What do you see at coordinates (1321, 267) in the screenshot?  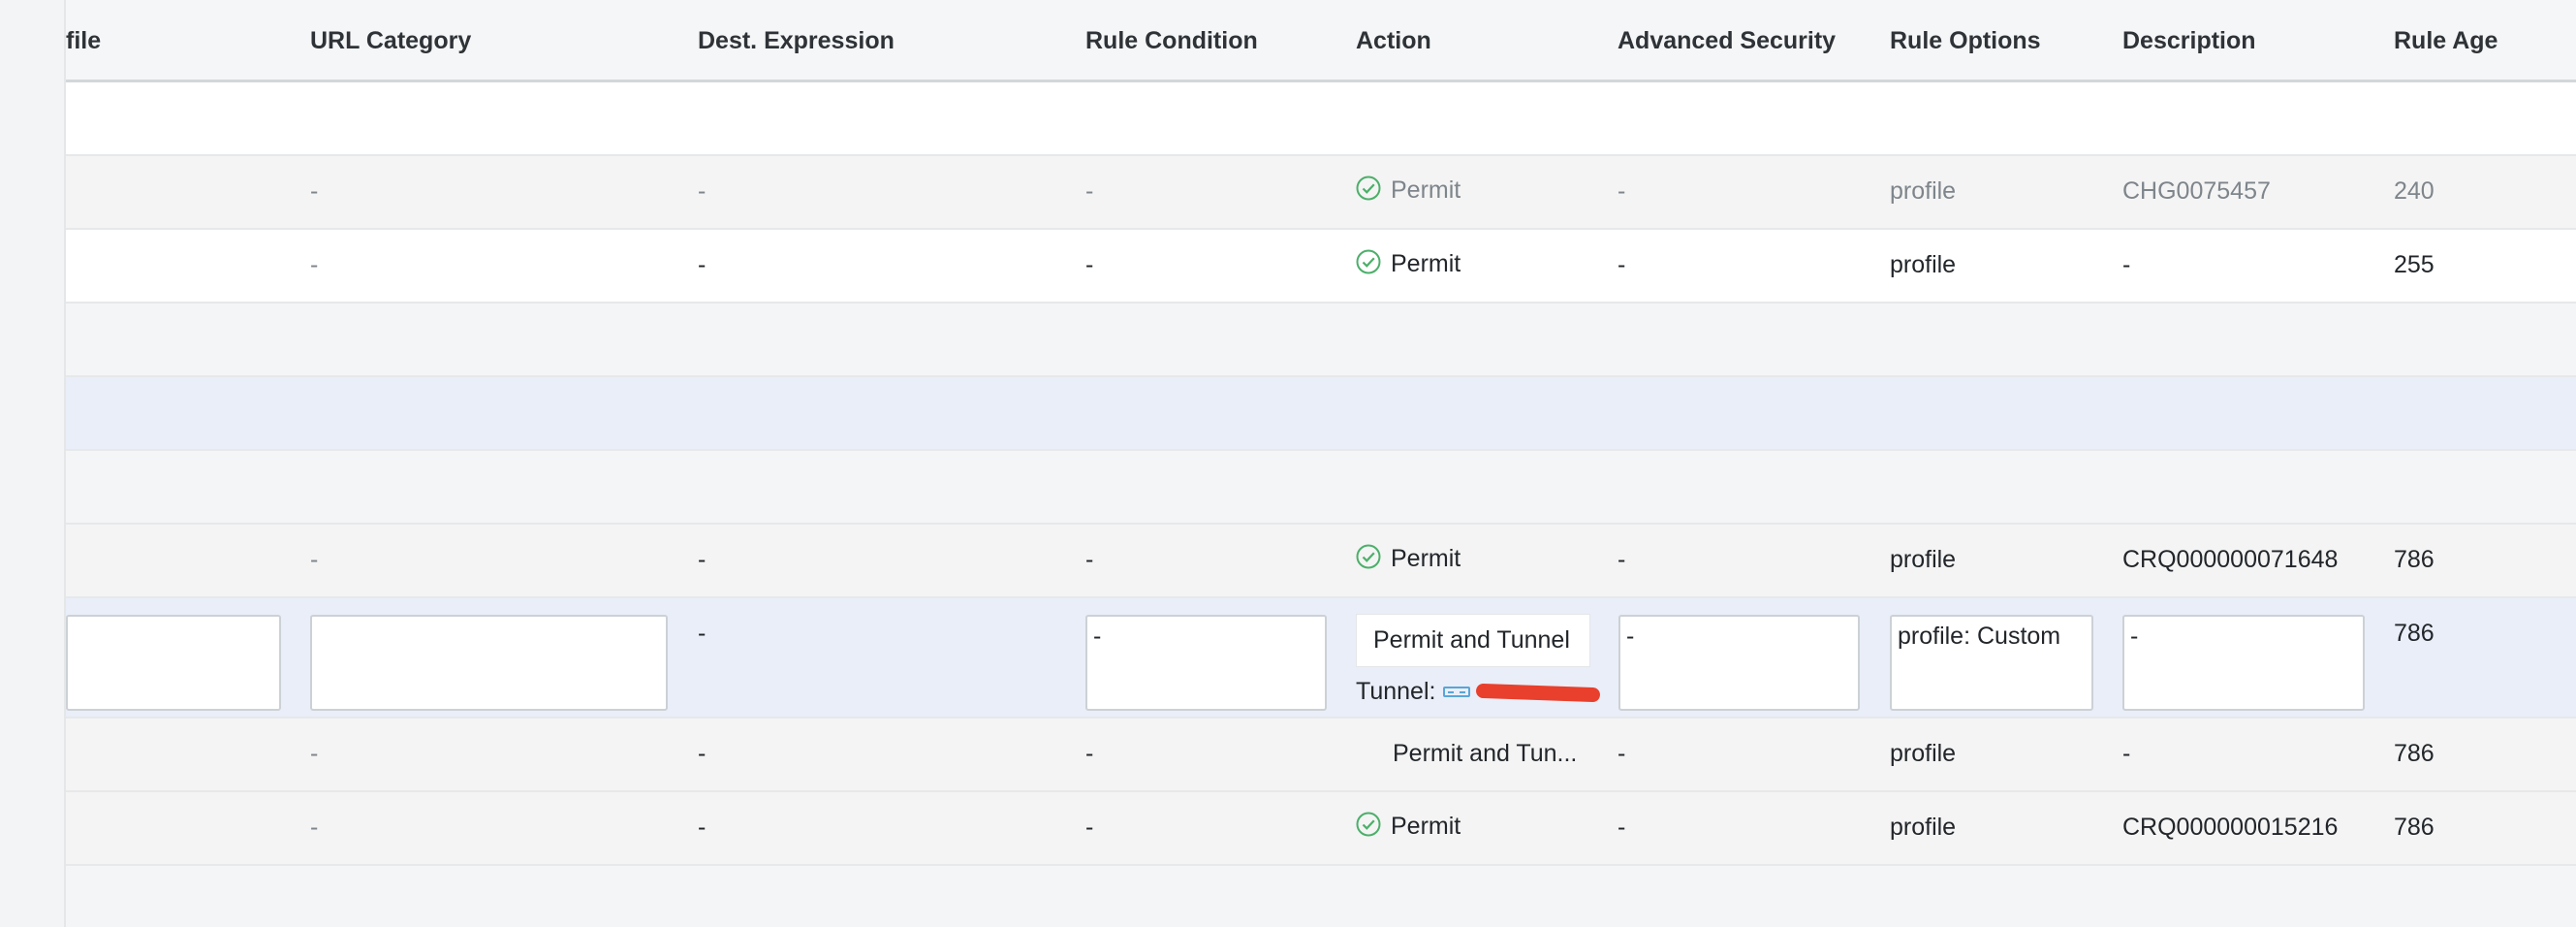 I see `table-row: - - - Permit - profile - 255` at bounding box center [1321, 267].